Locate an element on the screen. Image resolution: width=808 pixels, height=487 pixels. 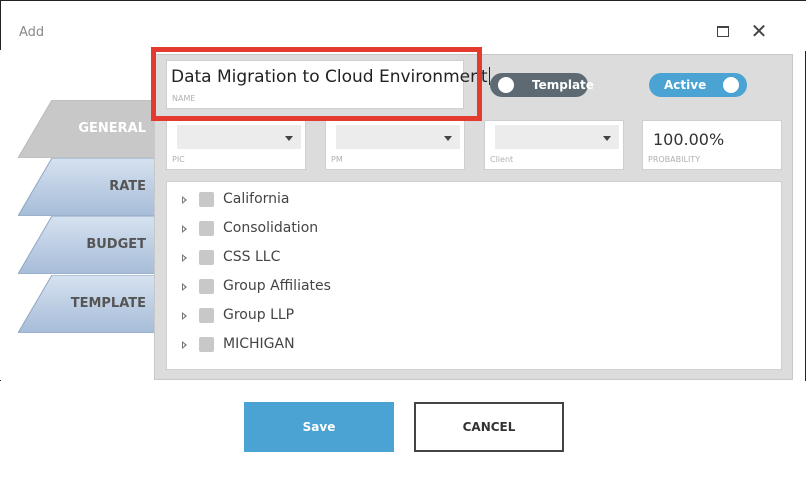
cancel-button: CANCEL is located at coordinates (489, 427).